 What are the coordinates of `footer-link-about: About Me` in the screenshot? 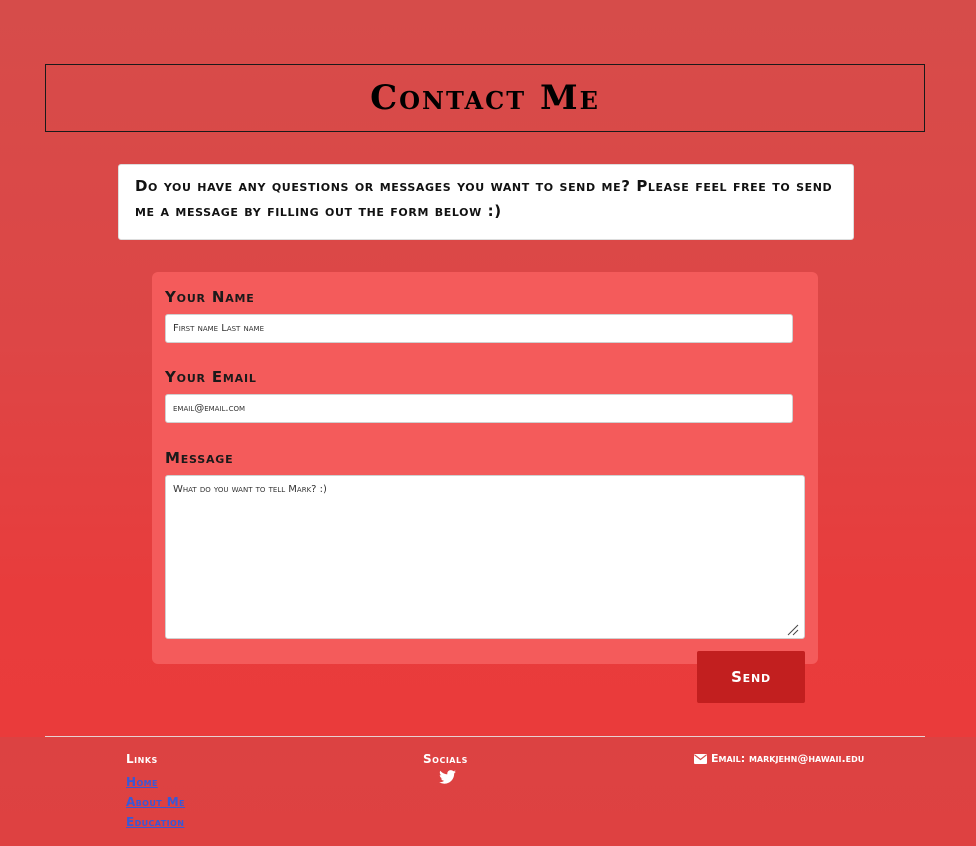 It's located at (155, 802).